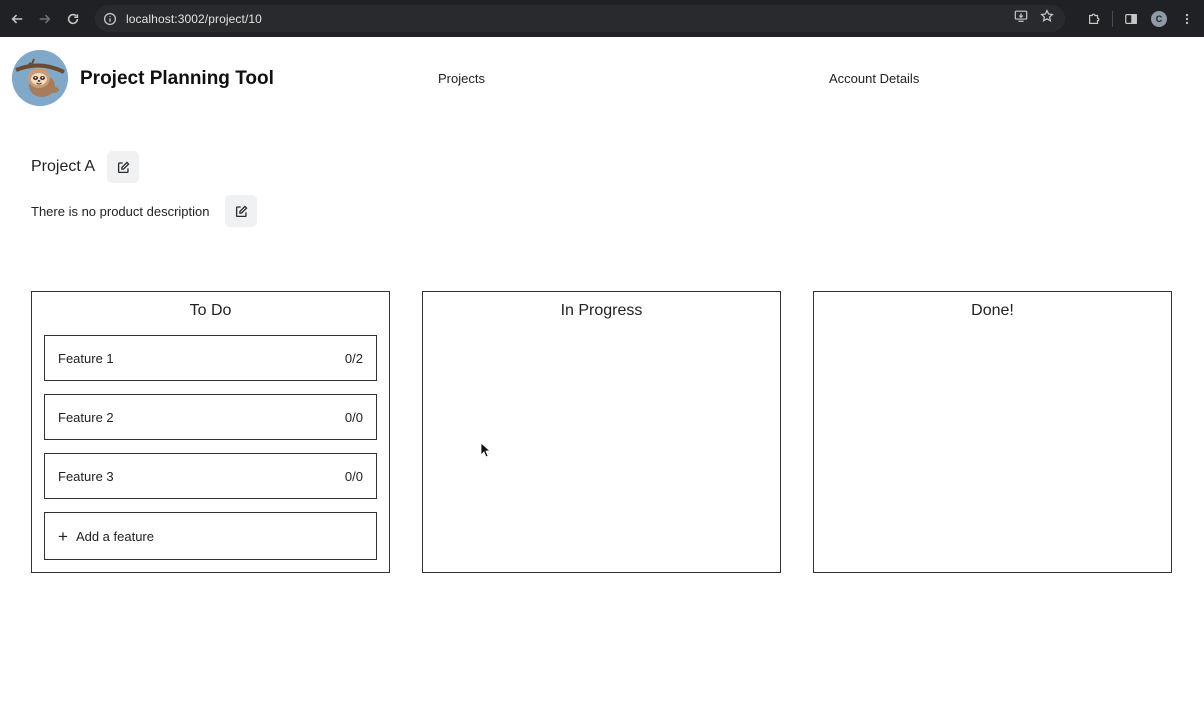  What do you see at coordinates (210, 310) in the screenshot?
I see `column-title: To Do` at bounding box center [210, 310].